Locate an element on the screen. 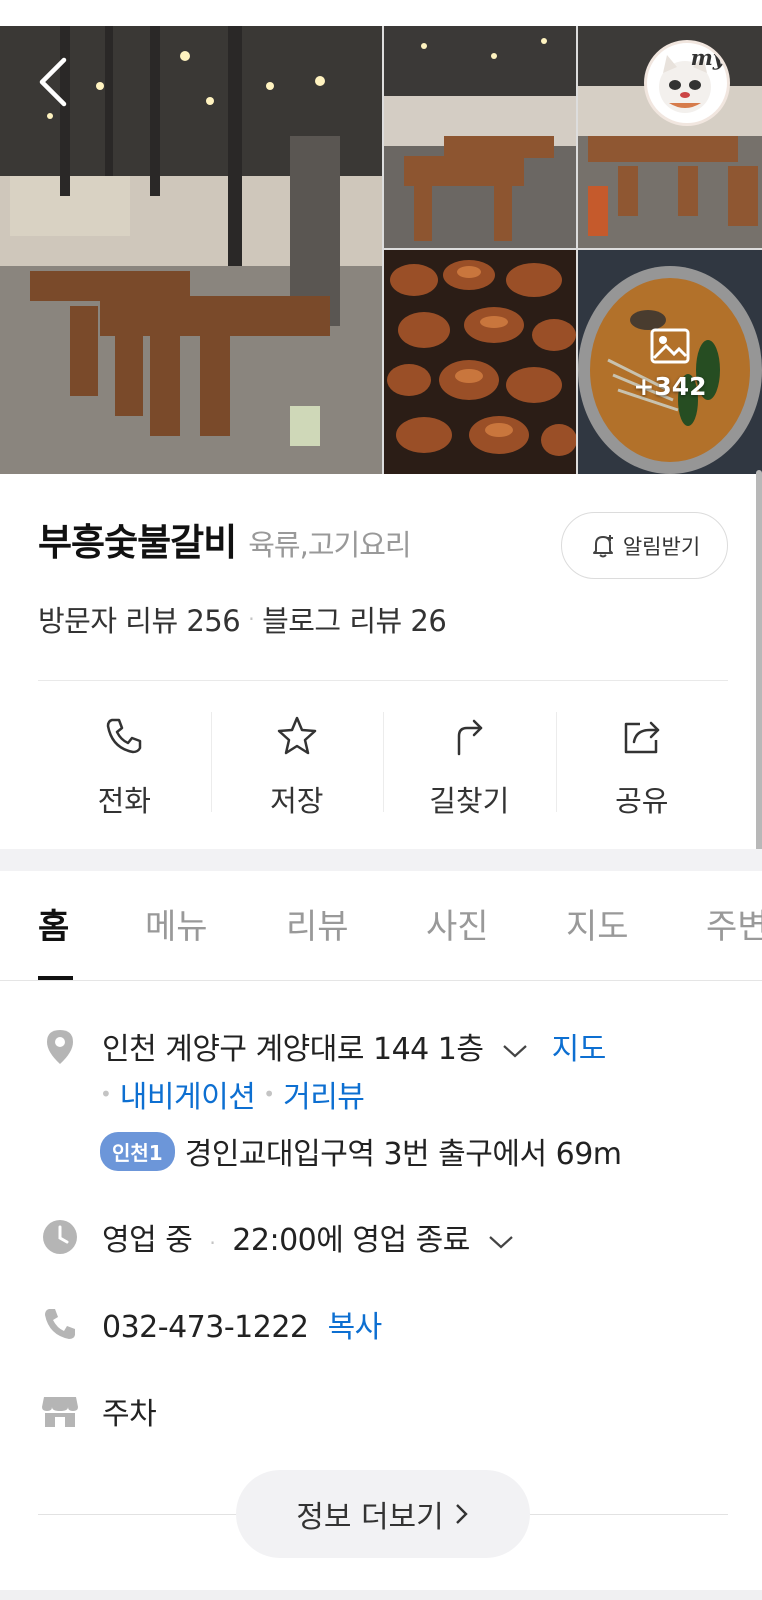 The image size is (762, 1600). tab-home: 홈 is located at coordinates (53, 923).